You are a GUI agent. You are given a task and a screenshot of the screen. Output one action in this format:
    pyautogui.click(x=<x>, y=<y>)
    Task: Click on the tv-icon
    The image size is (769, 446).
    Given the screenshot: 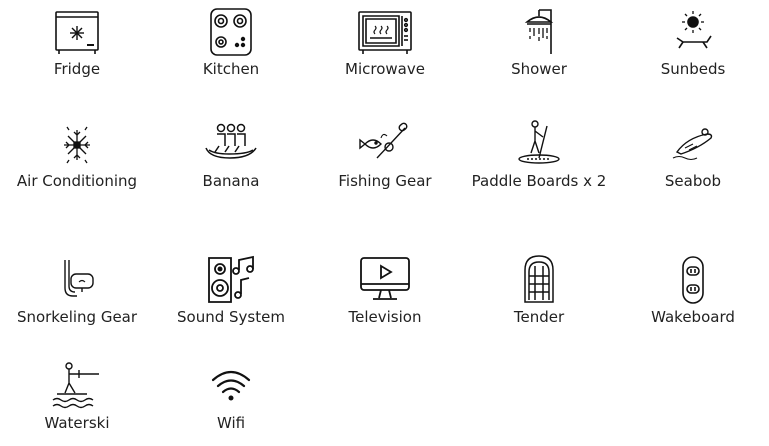 What is the action you would take?
    pyautogui.click(x=385, y=280)
    